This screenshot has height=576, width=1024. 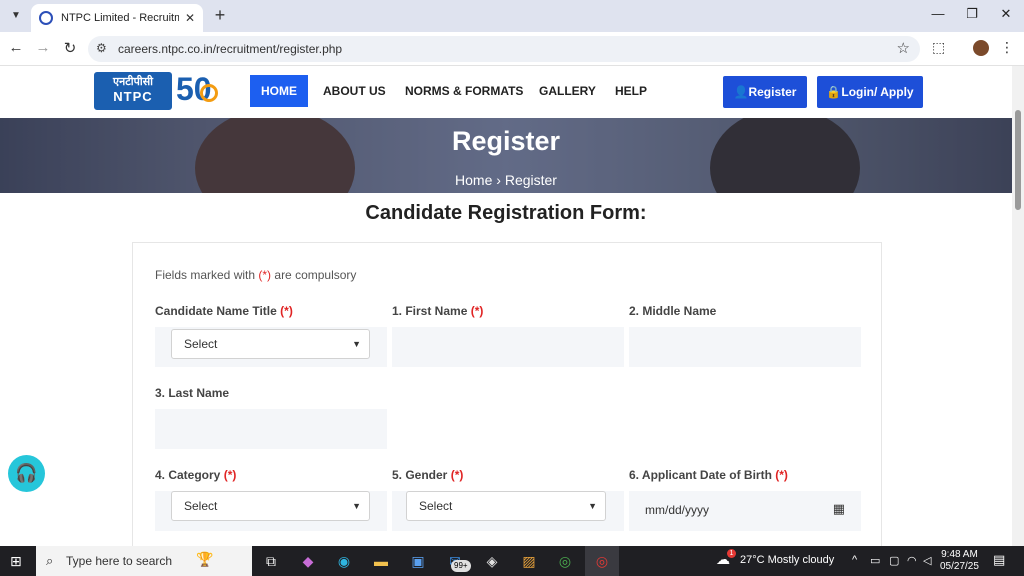 What do you see at coordinates (731, 553) in the screenshot?
I see `weather-alert-badge: 1` at bounding box center [731, 553].